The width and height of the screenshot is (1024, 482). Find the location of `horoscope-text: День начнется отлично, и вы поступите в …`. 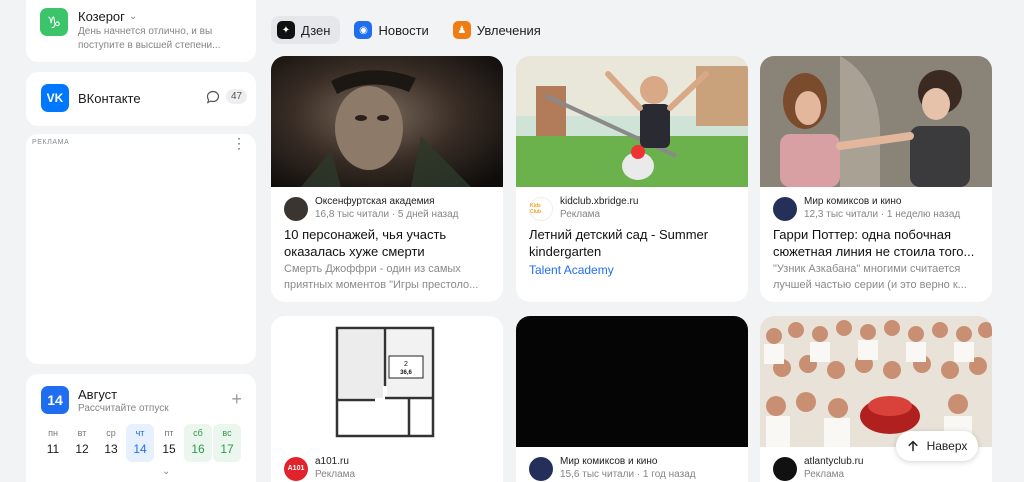

horoscope-text: День начнется отлично, и вы поступите в … is located at coordinates (149, 38).